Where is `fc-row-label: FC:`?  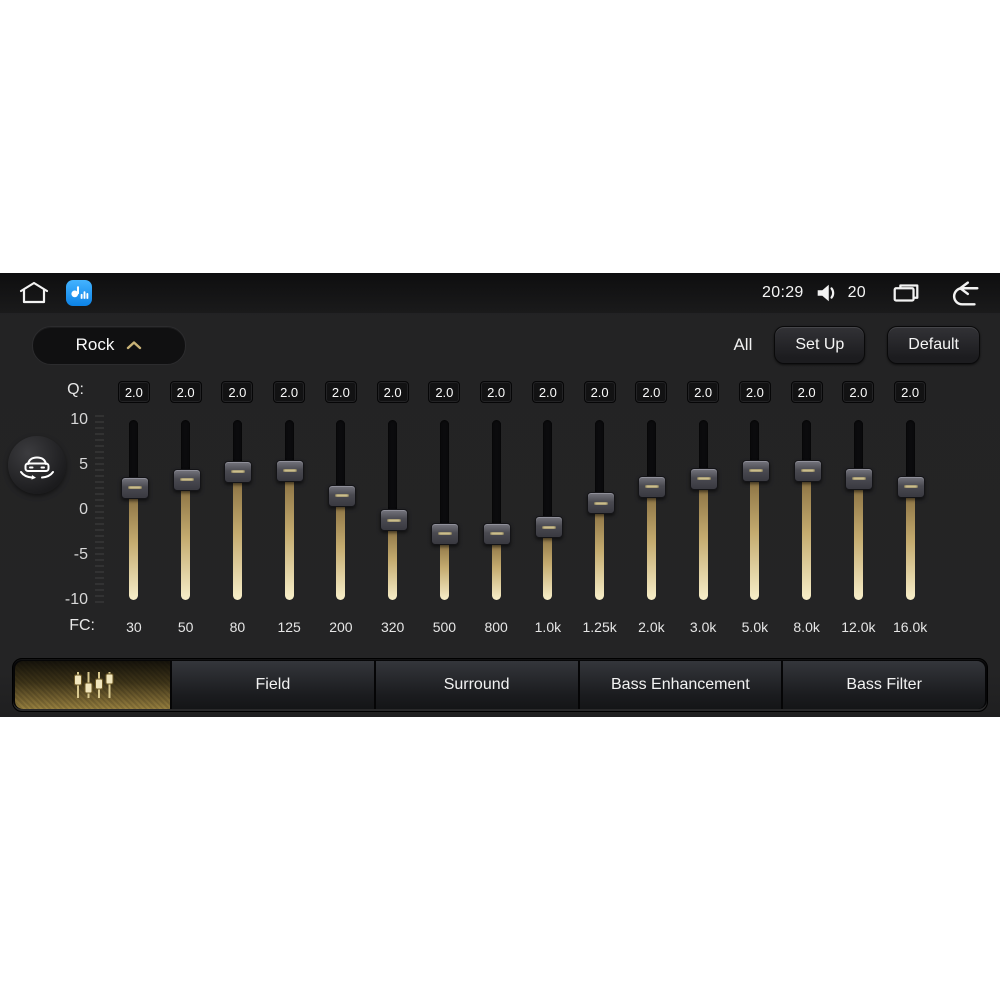
fc-row-label: FC: is located at coordinates (82, 625).